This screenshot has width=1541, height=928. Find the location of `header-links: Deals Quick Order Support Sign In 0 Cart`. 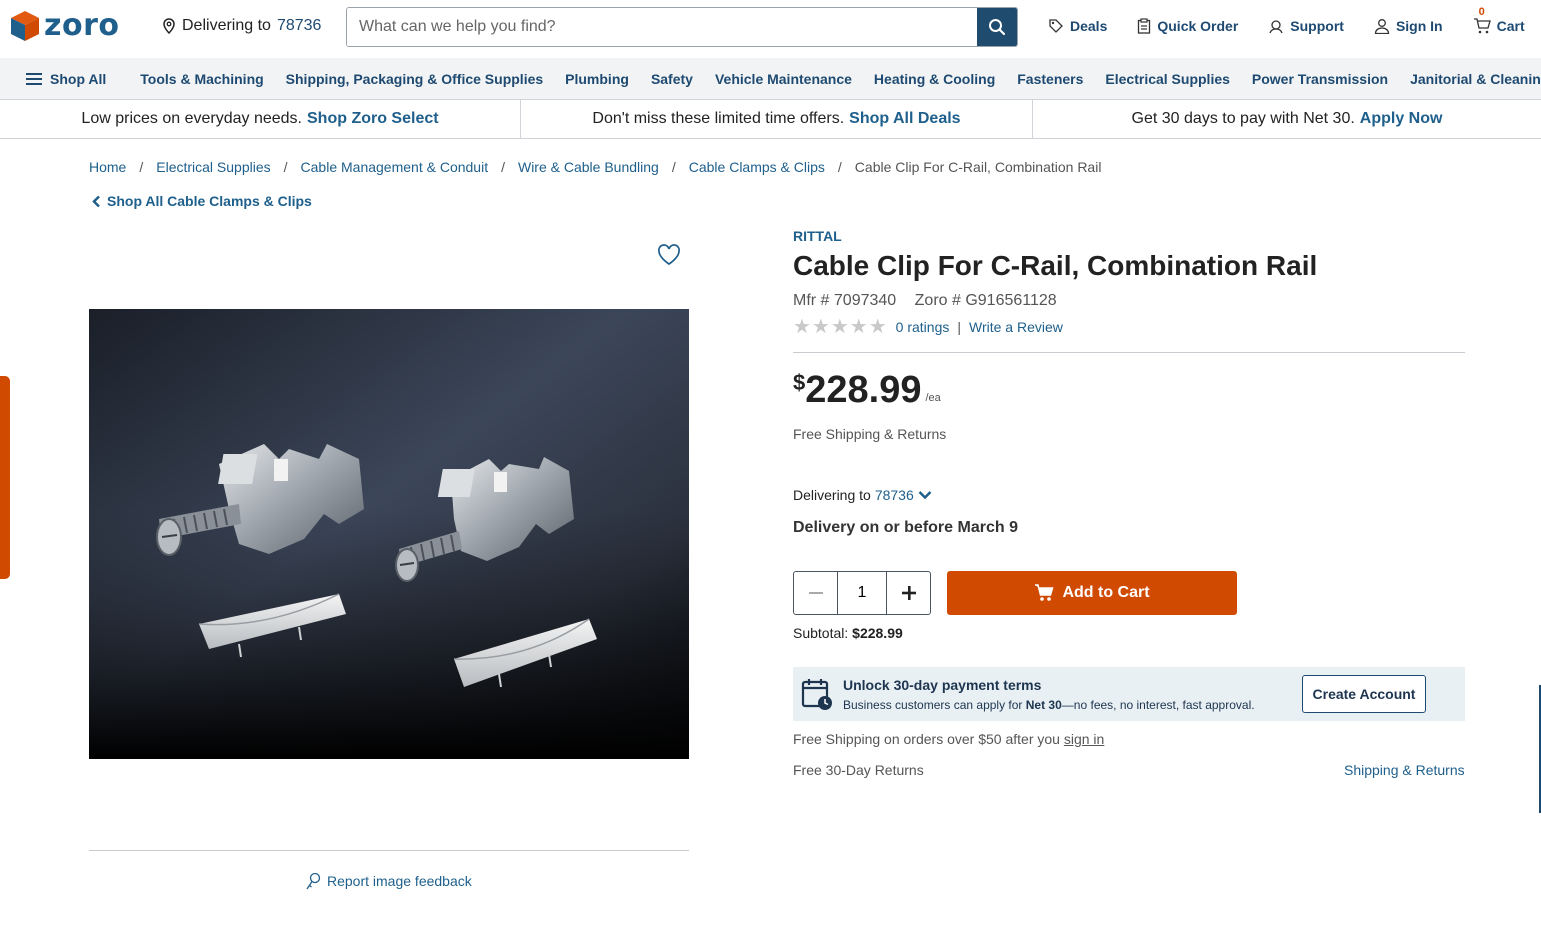

header-links: Deals Quick Order Support Sign In 0 Cart is located at coordinates (1286, 20).